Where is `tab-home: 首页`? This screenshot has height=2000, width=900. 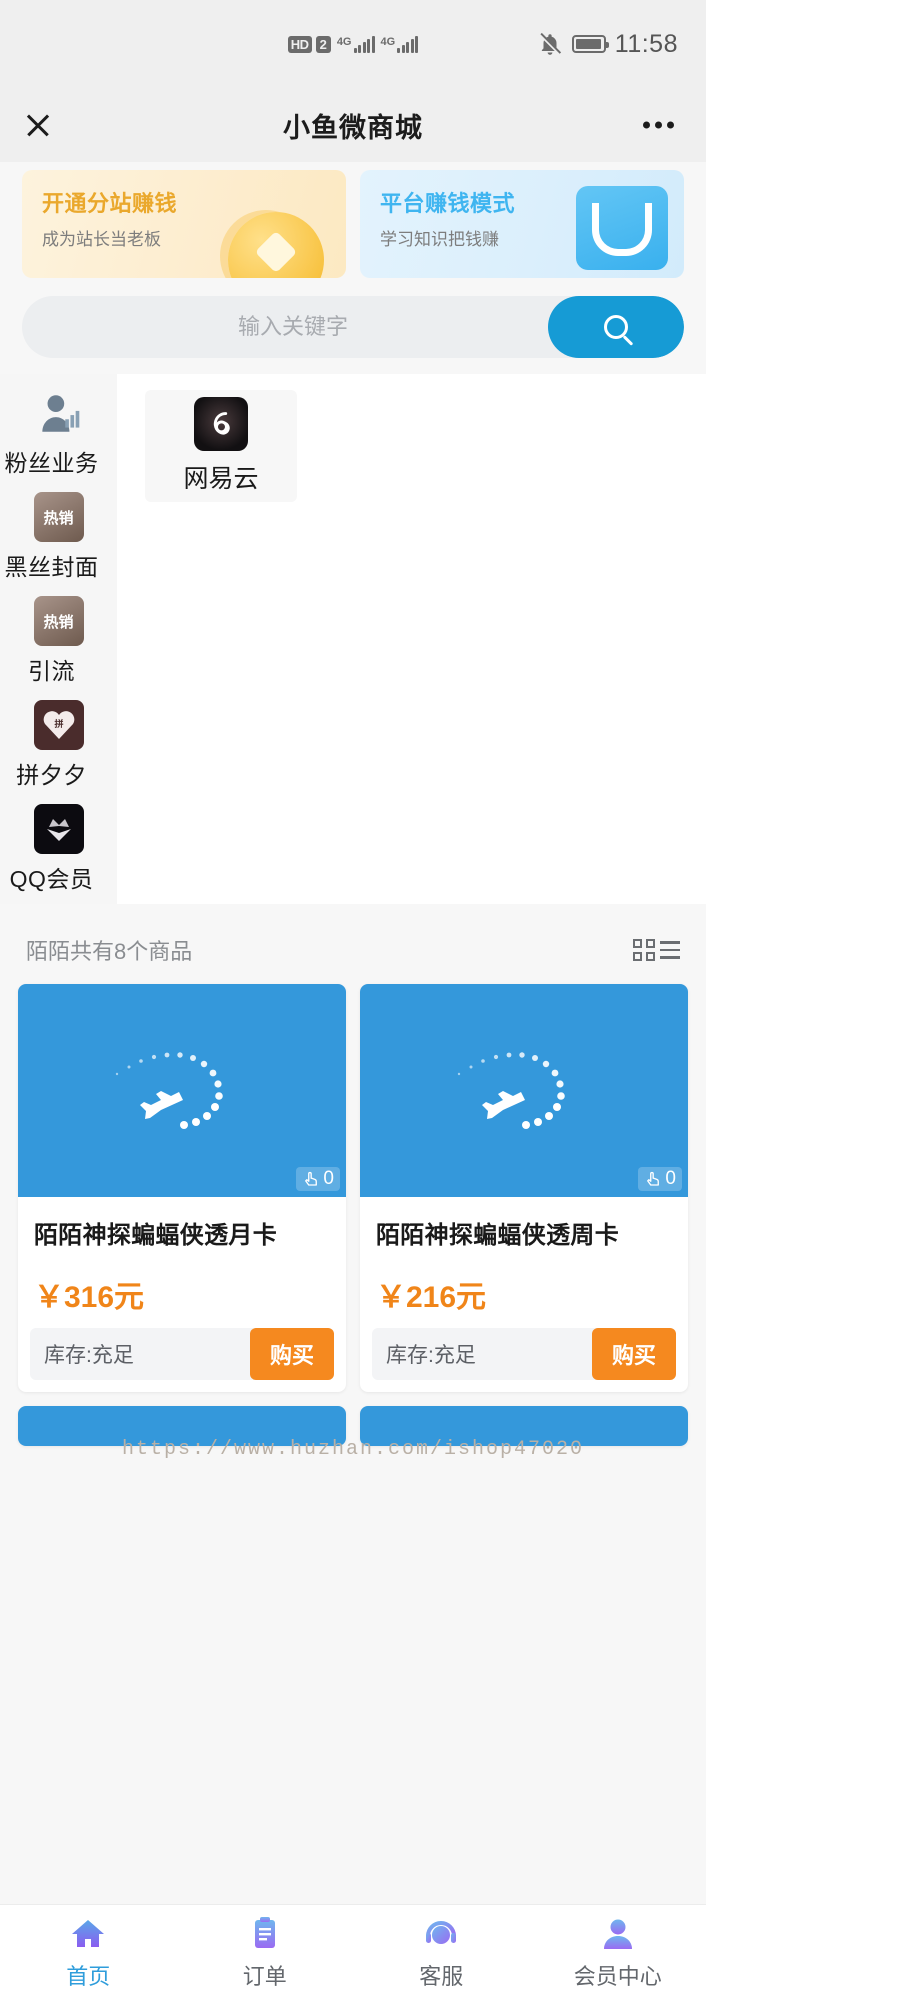
tab-home: 首页 is located at coordinates (88, 1952).